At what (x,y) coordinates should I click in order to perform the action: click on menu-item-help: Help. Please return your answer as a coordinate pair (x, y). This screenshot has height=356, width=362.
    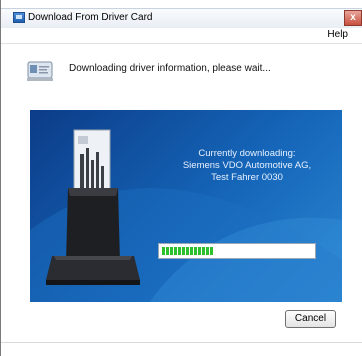
    Looking at the image, I should click on (337, 34).